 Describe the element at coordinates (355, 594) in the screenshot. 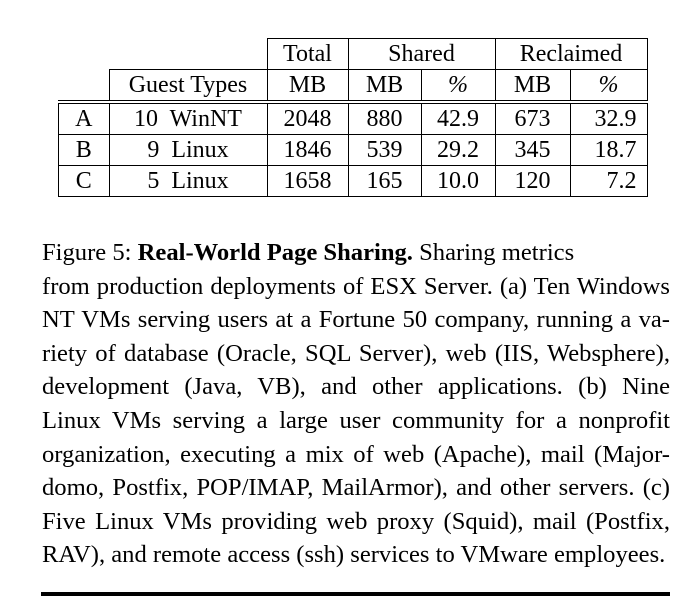

I see `section-divider` at that location.